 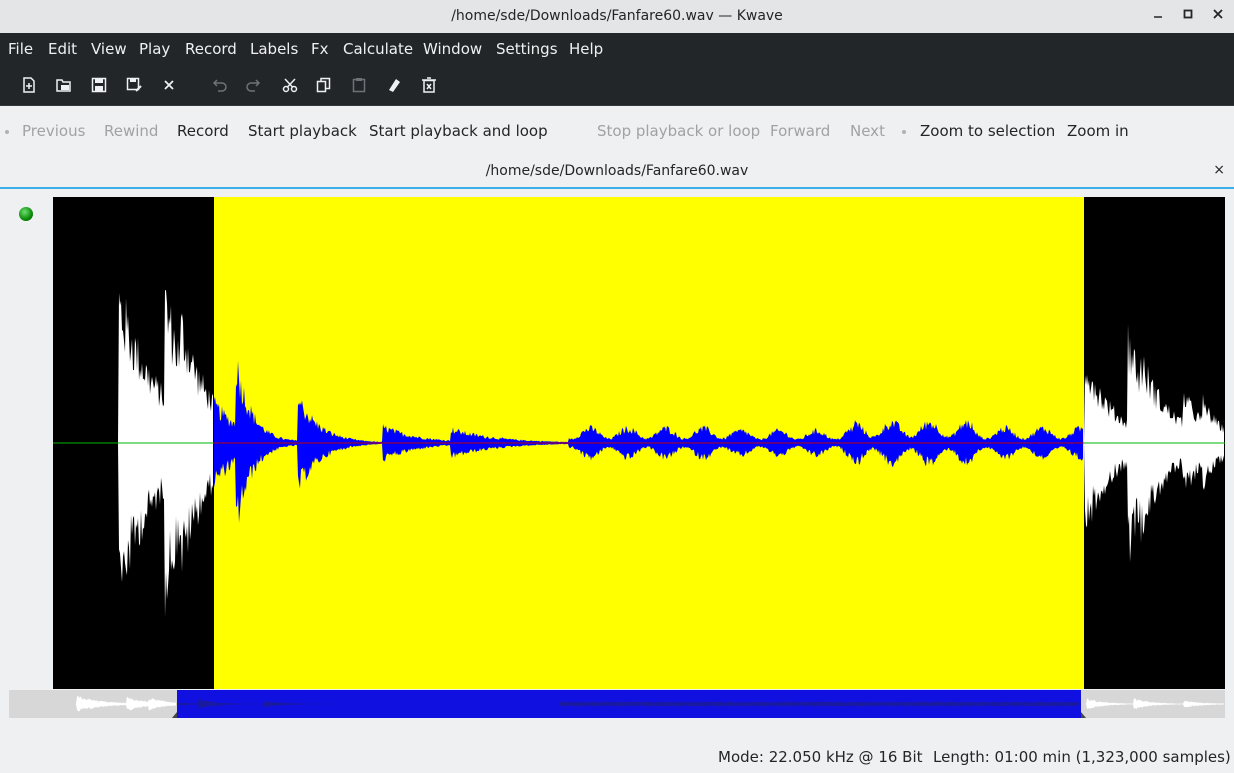 I want to click on open-file-icon, so click(x=64, y=85).